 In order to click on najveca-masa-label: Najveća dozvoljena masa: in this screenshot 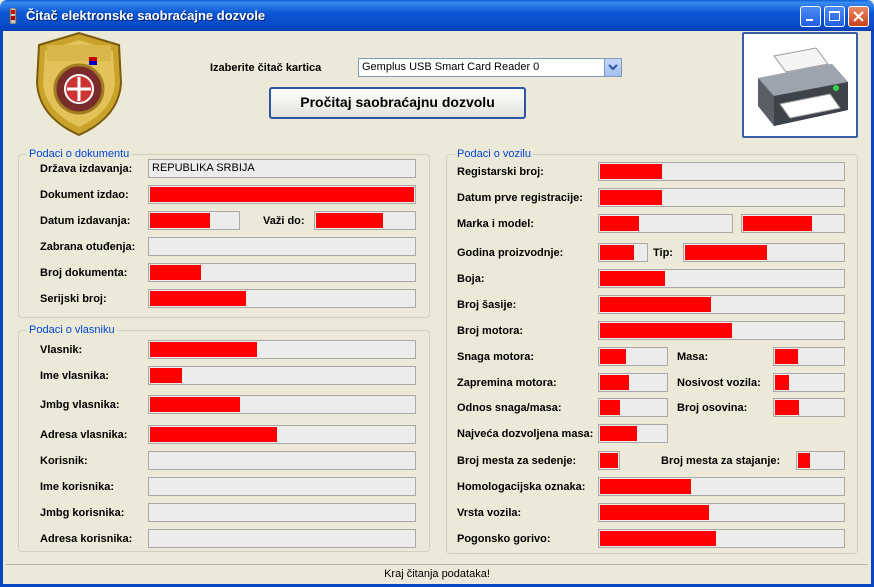, I will do `click(525, 434)`.